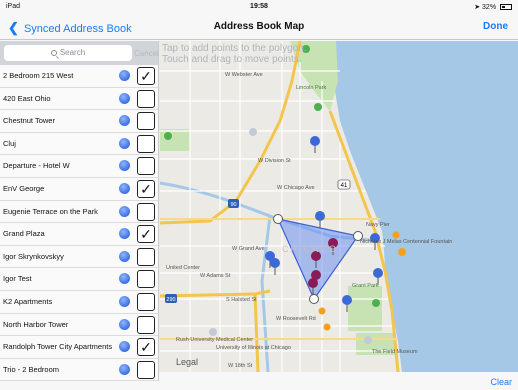  What do you see at coordinates (79, 99) in the screenshot?
I see `list-item: 420 East Ohio` at bounding box center [79, 99].